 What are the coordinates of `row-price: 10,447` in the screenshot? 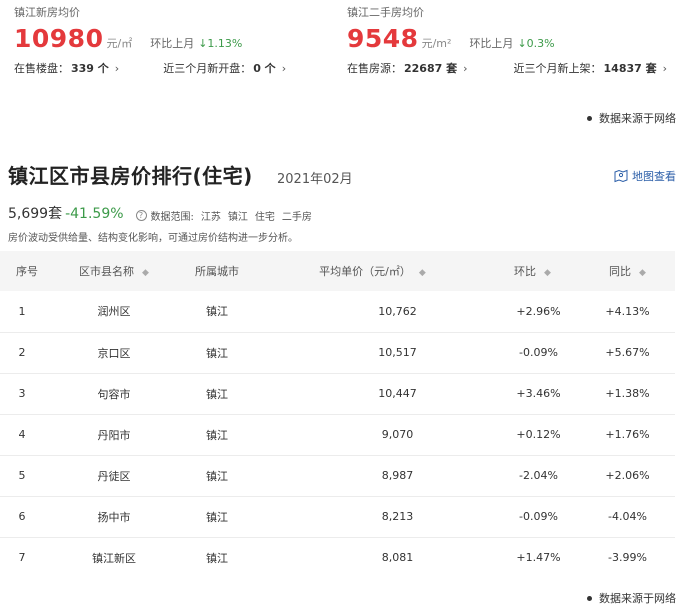 It's located at (372, 394).